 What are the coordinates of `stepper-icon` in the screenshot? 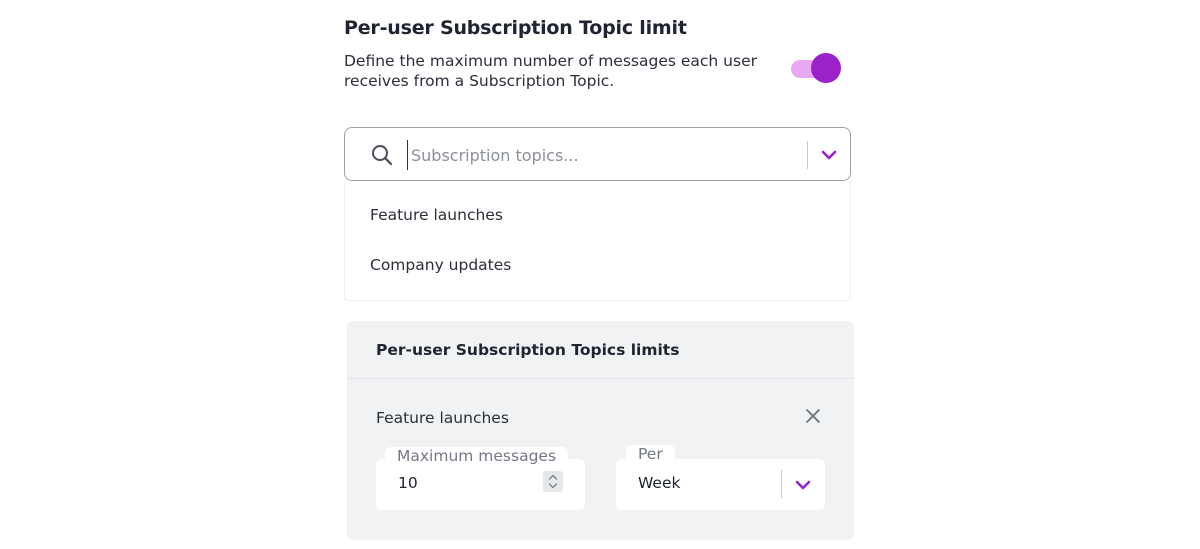 It's located at (553, 481).